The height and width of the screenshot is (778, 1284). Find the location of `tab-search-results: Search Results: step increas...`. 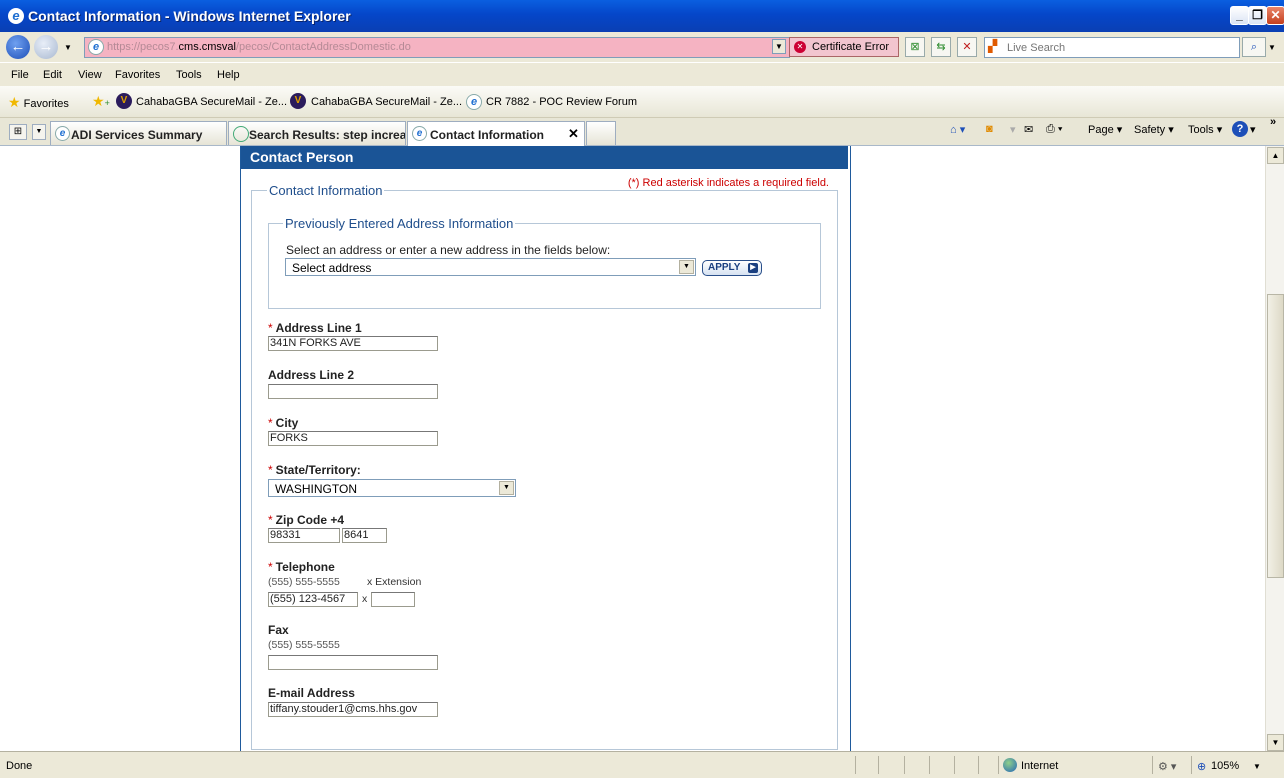

tab-search-results: Search Results: step increas... is located at coordinates (317, 133).